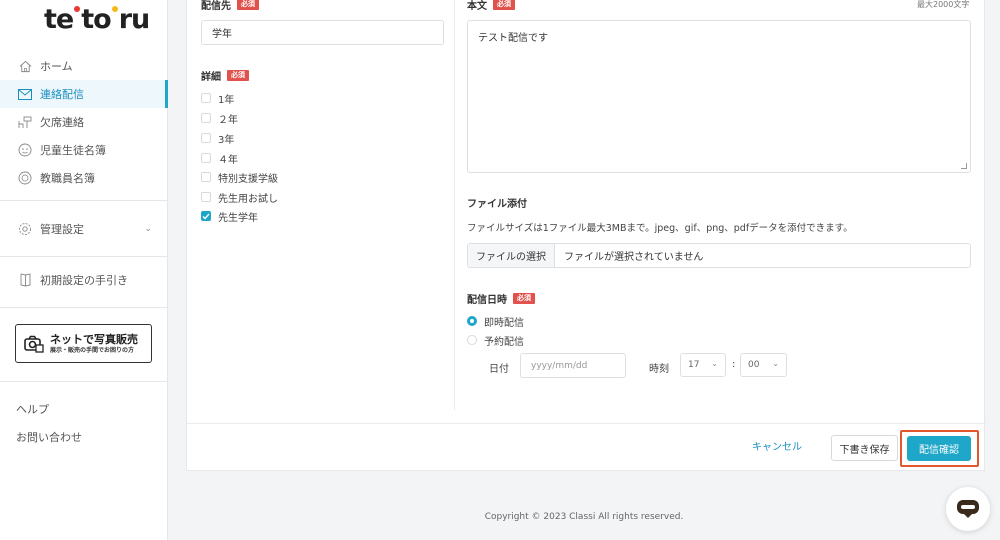 The height and width of the screenshot is (540, 1000). What do you see at coordinates (322, 32) in the screenshot?
I see `recipient-select: 学年` at bounding box center [322, 32].